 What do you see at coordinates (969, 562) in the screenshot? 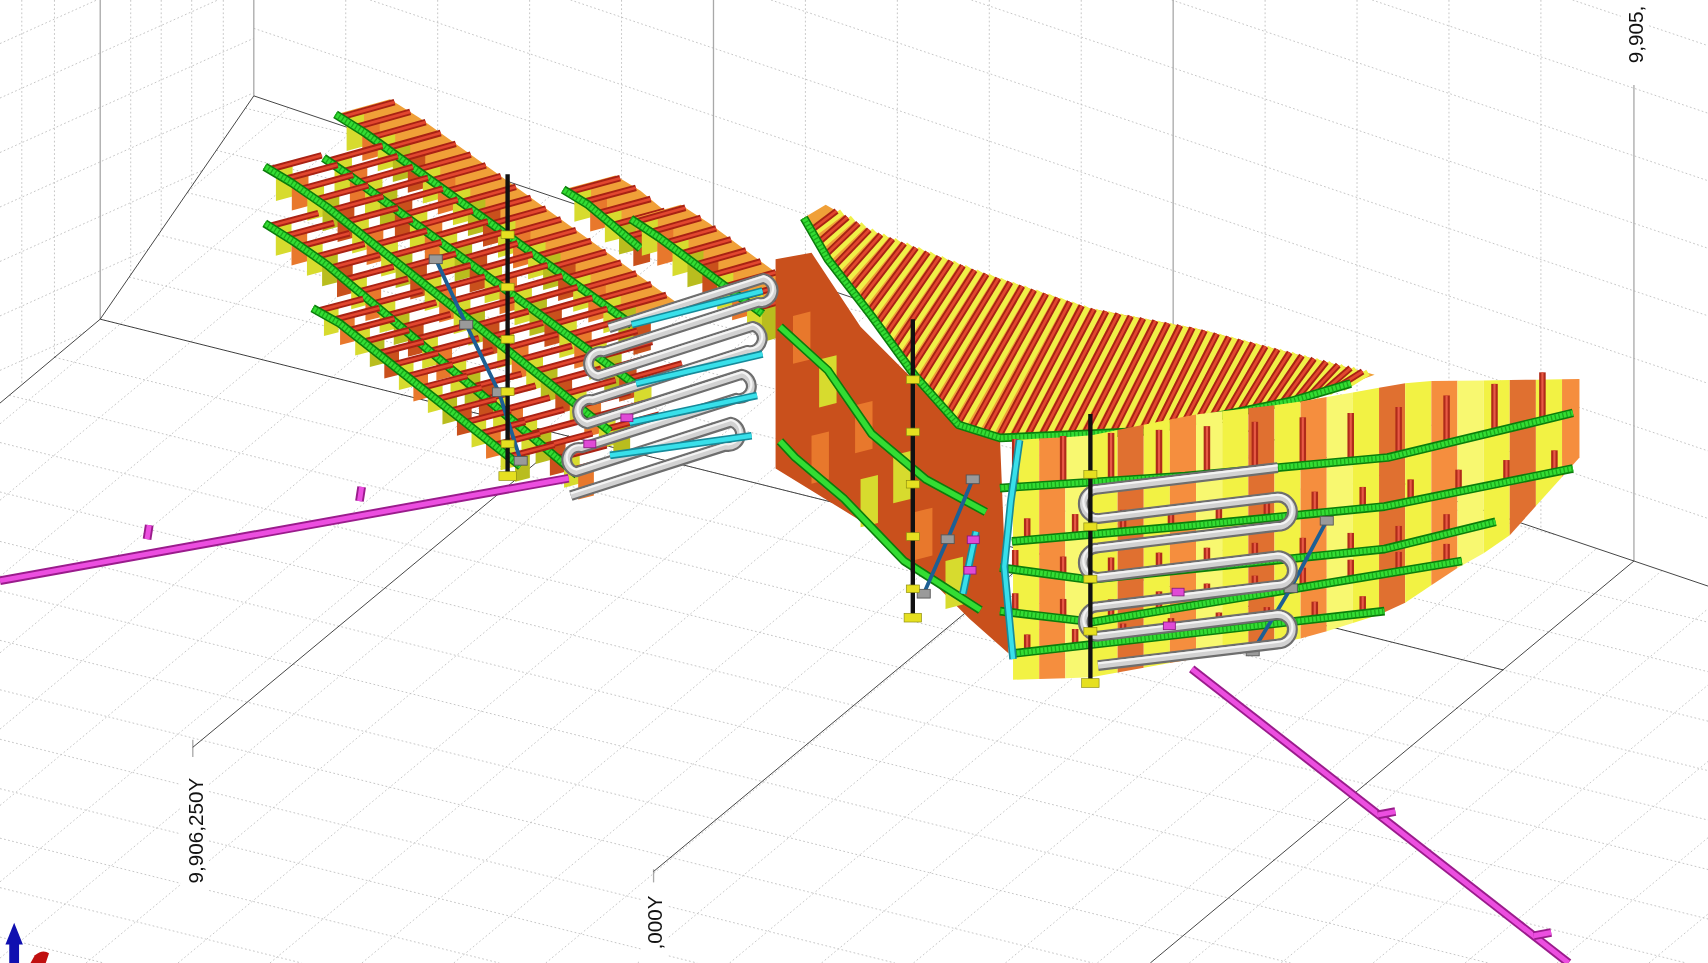
I see `drift-tunnel` at bounding box center [969, 562].